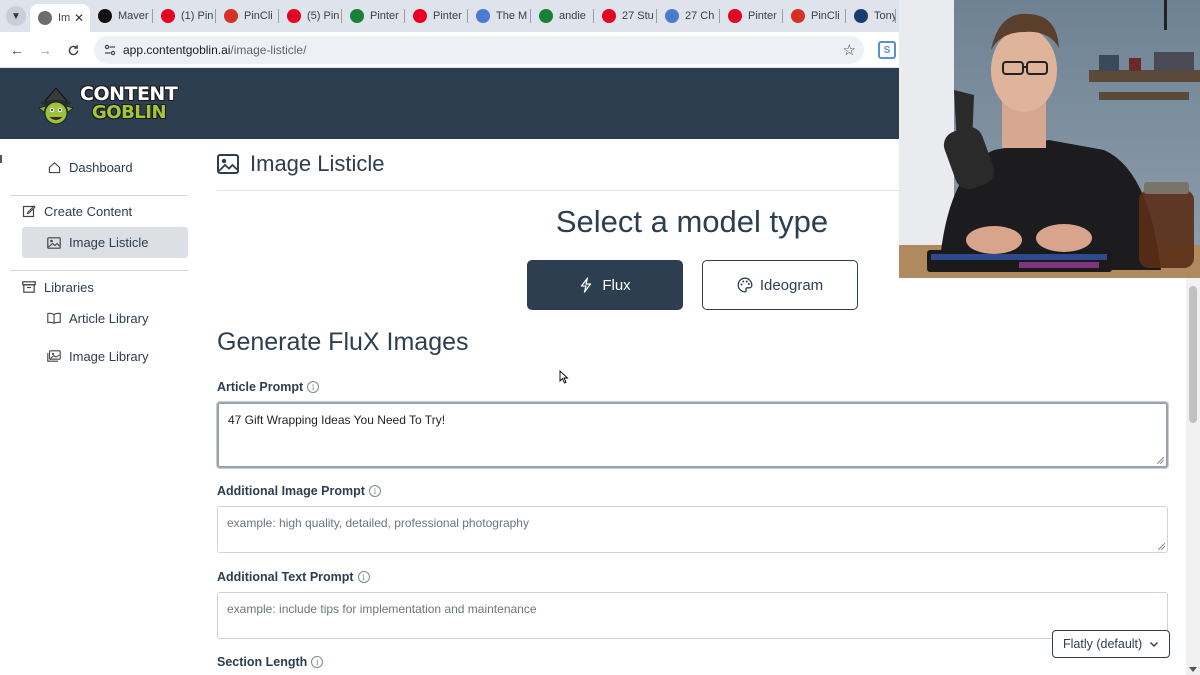  Describe the element at coordinates (780, 285) in the screenshot. I see `ideogram-model-button: Ideogram` at that location.